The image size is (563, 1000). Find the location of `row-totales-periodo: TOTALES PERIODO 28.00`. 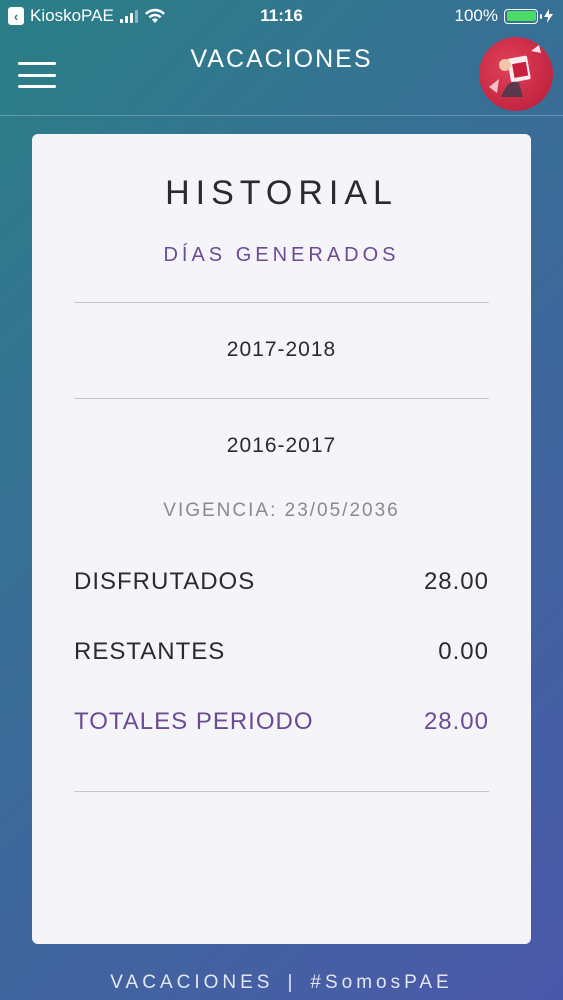

row-totales-periodo: TOTALES PERIODO 28.00 is located at coordinates (281, 722).